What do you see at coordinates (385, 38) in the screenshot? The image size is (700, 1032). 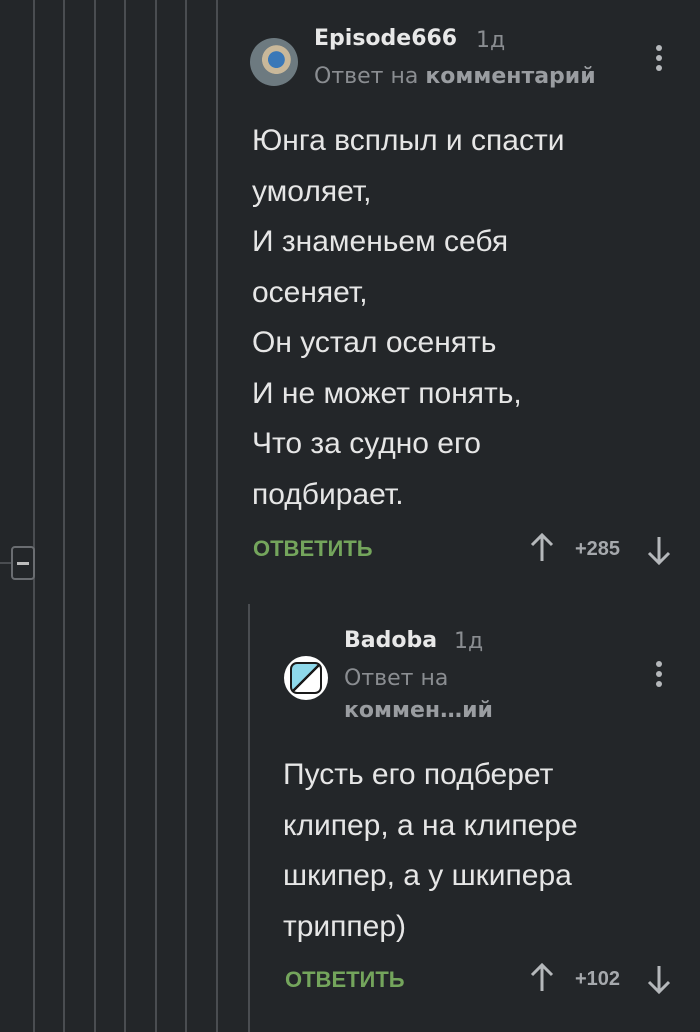 I see `username: Episode666` at bounding box center [385, 38].